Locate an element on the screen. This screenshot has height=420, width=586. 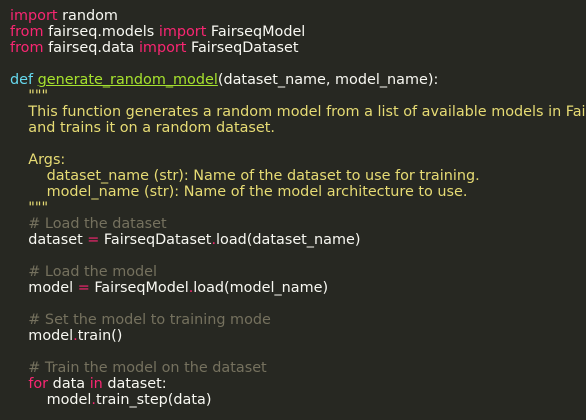
code-token: dataset: is located at coordinates (134, 384).